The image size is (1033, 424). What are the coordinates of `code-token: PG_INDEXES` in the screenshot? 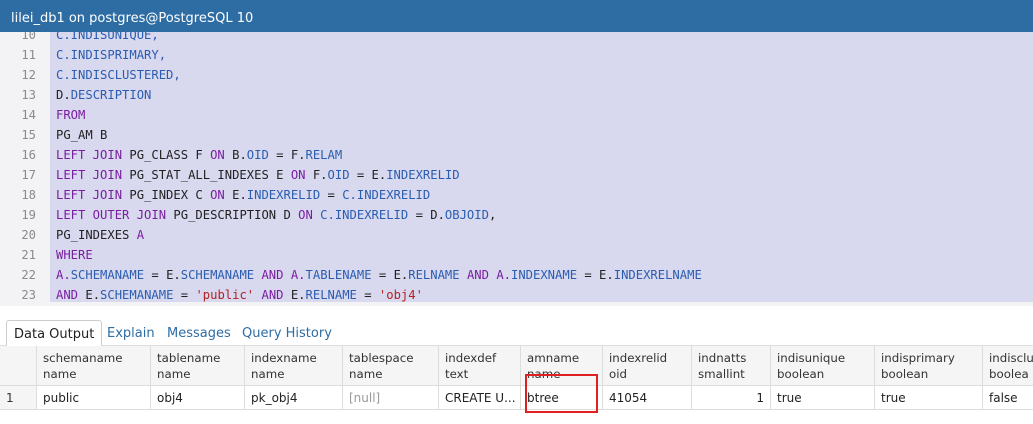 It's located at (96, 235).